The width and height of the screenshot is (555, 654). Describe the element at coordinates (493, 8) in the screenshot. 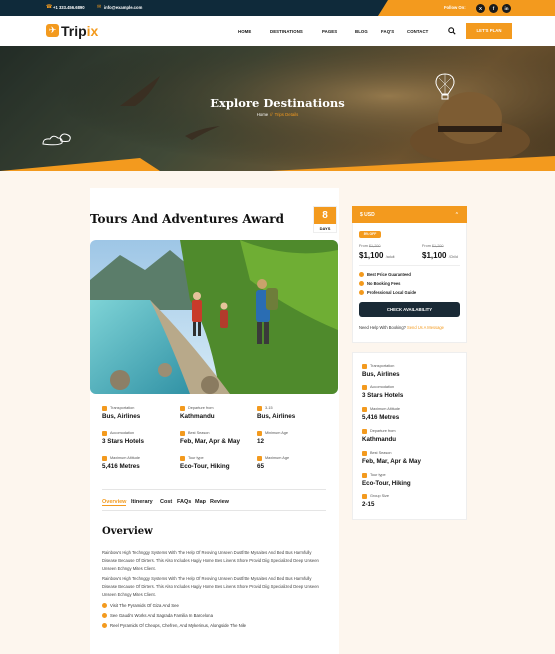

I see `facebook-icon: f` at that location.